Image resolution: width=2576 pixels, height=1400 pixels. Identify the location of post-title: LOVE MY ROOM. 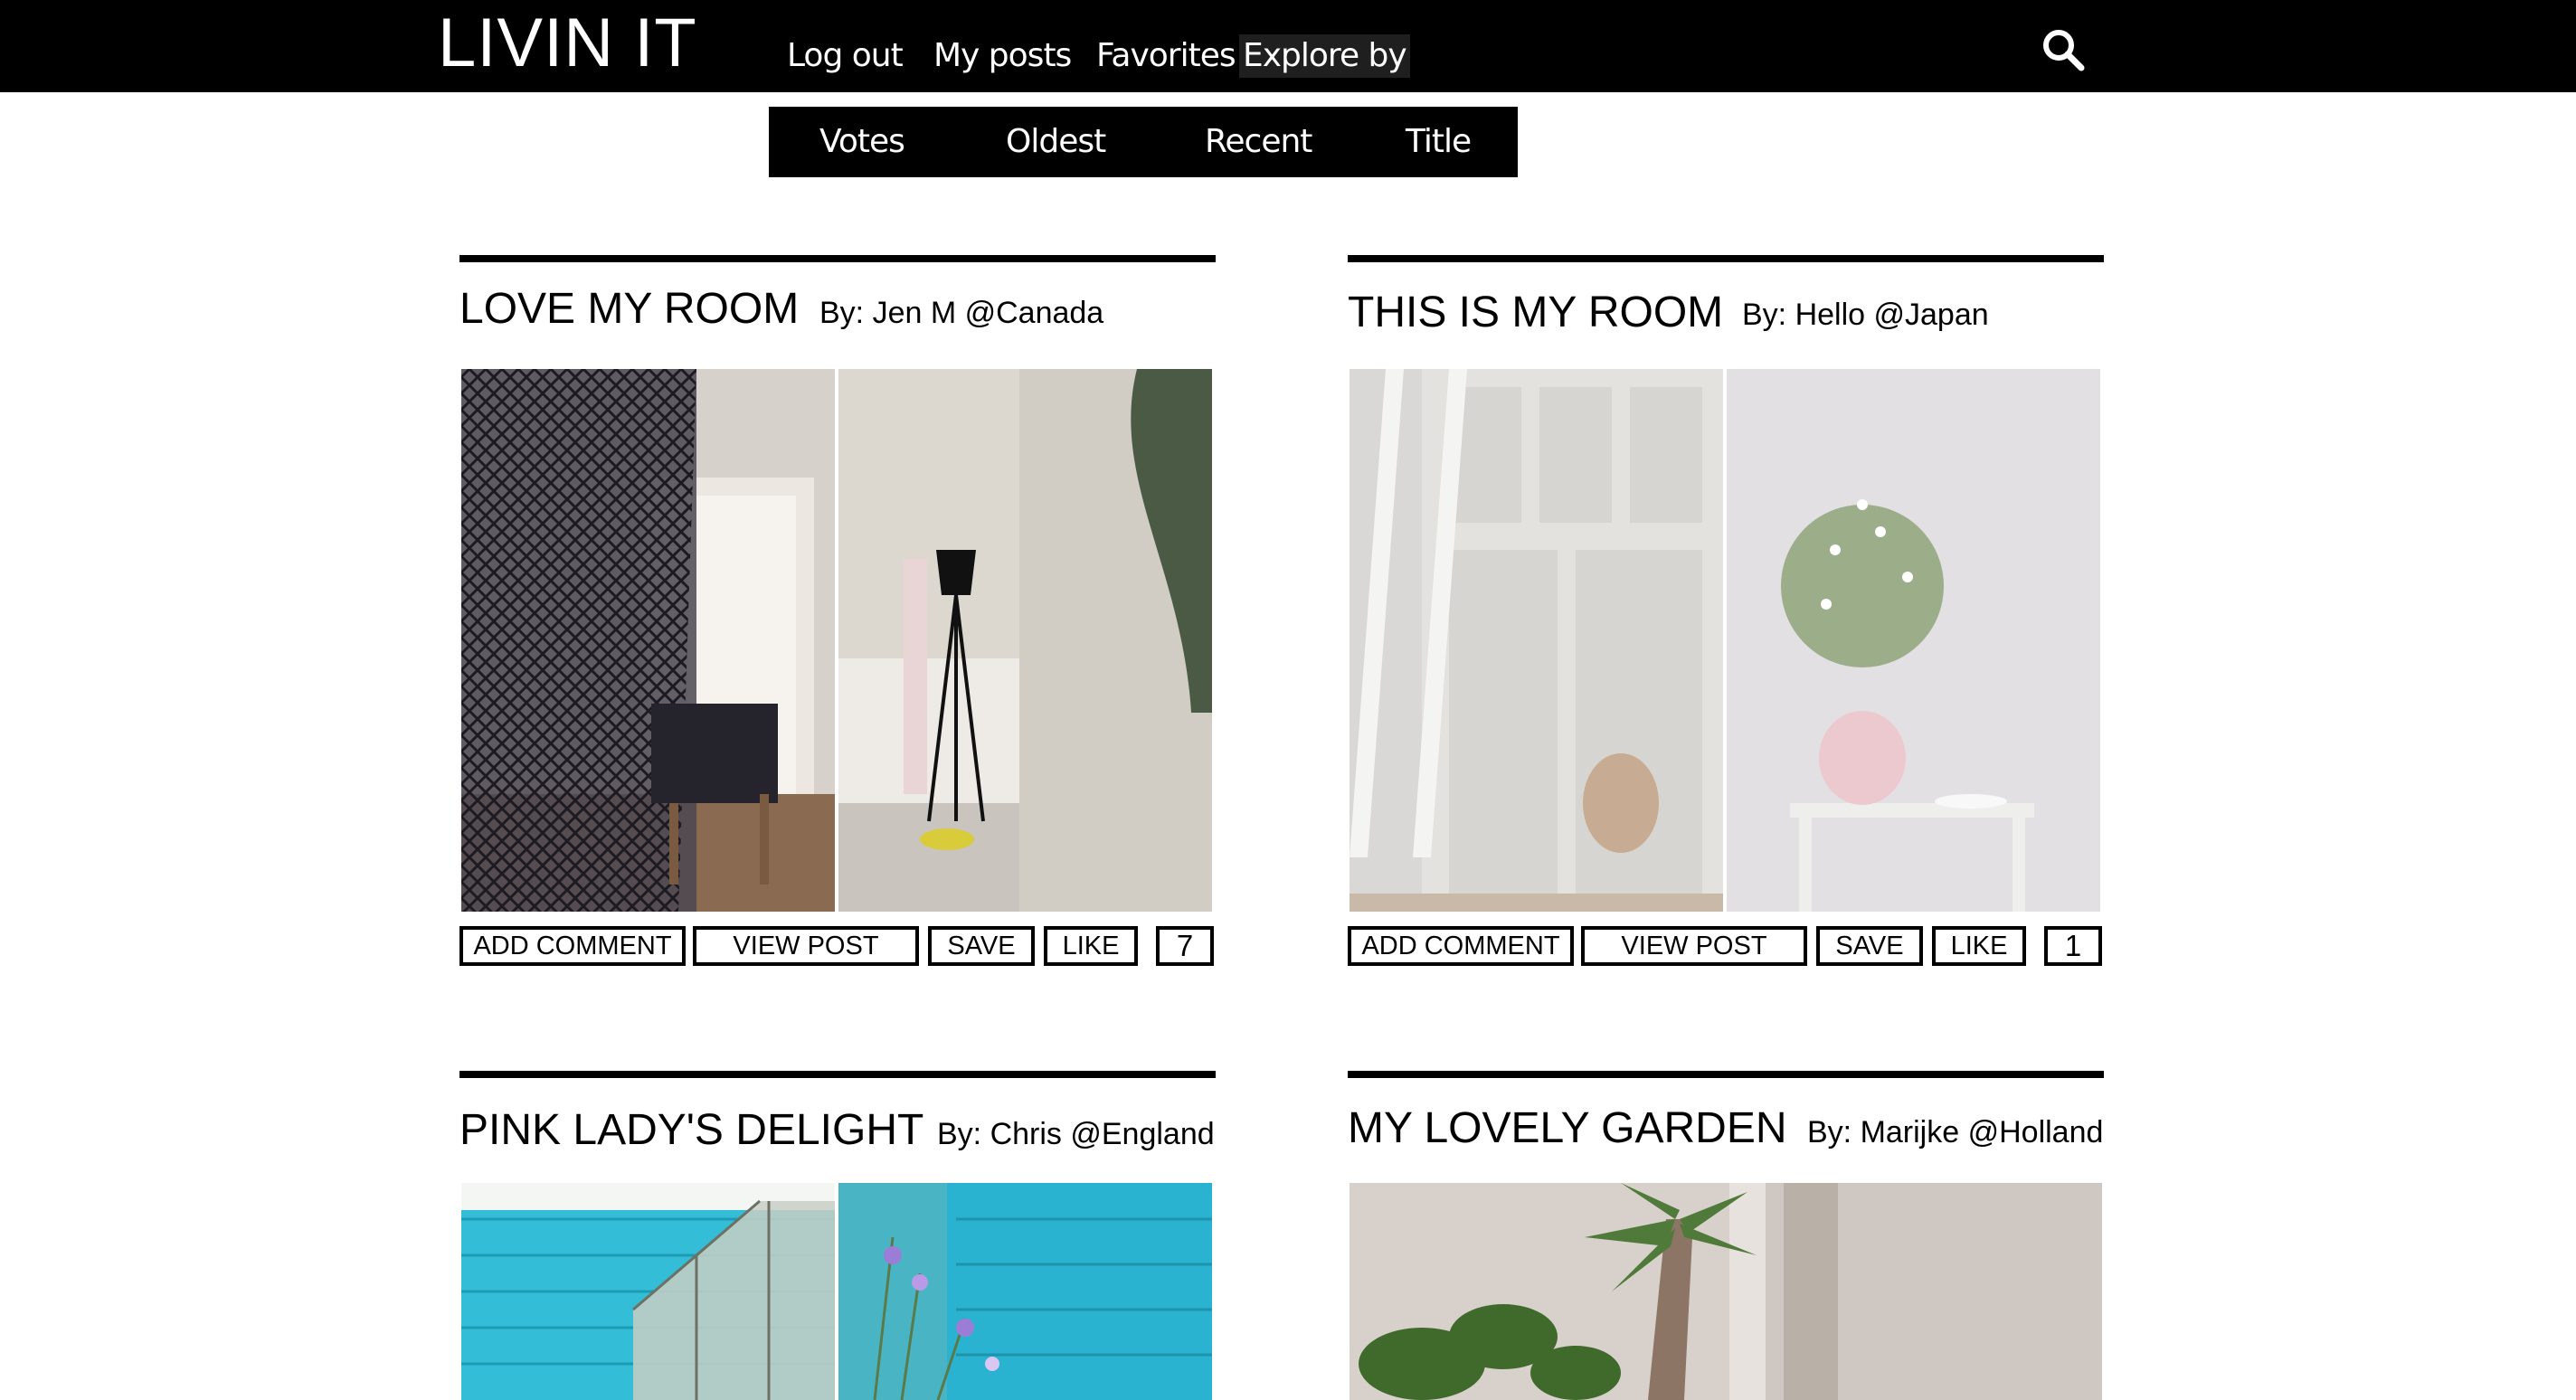
(629, 309).